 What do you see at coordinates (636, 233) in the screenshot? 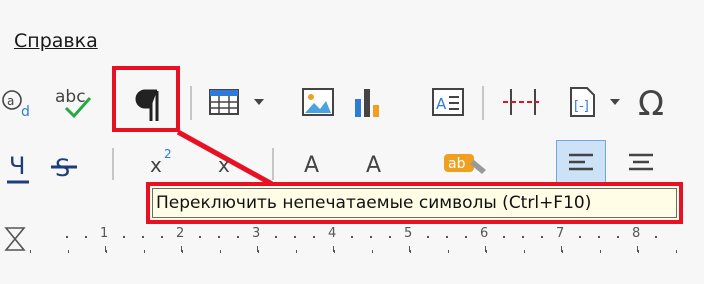
I see `ruler-number: 8` at bounding box center [636, 233].